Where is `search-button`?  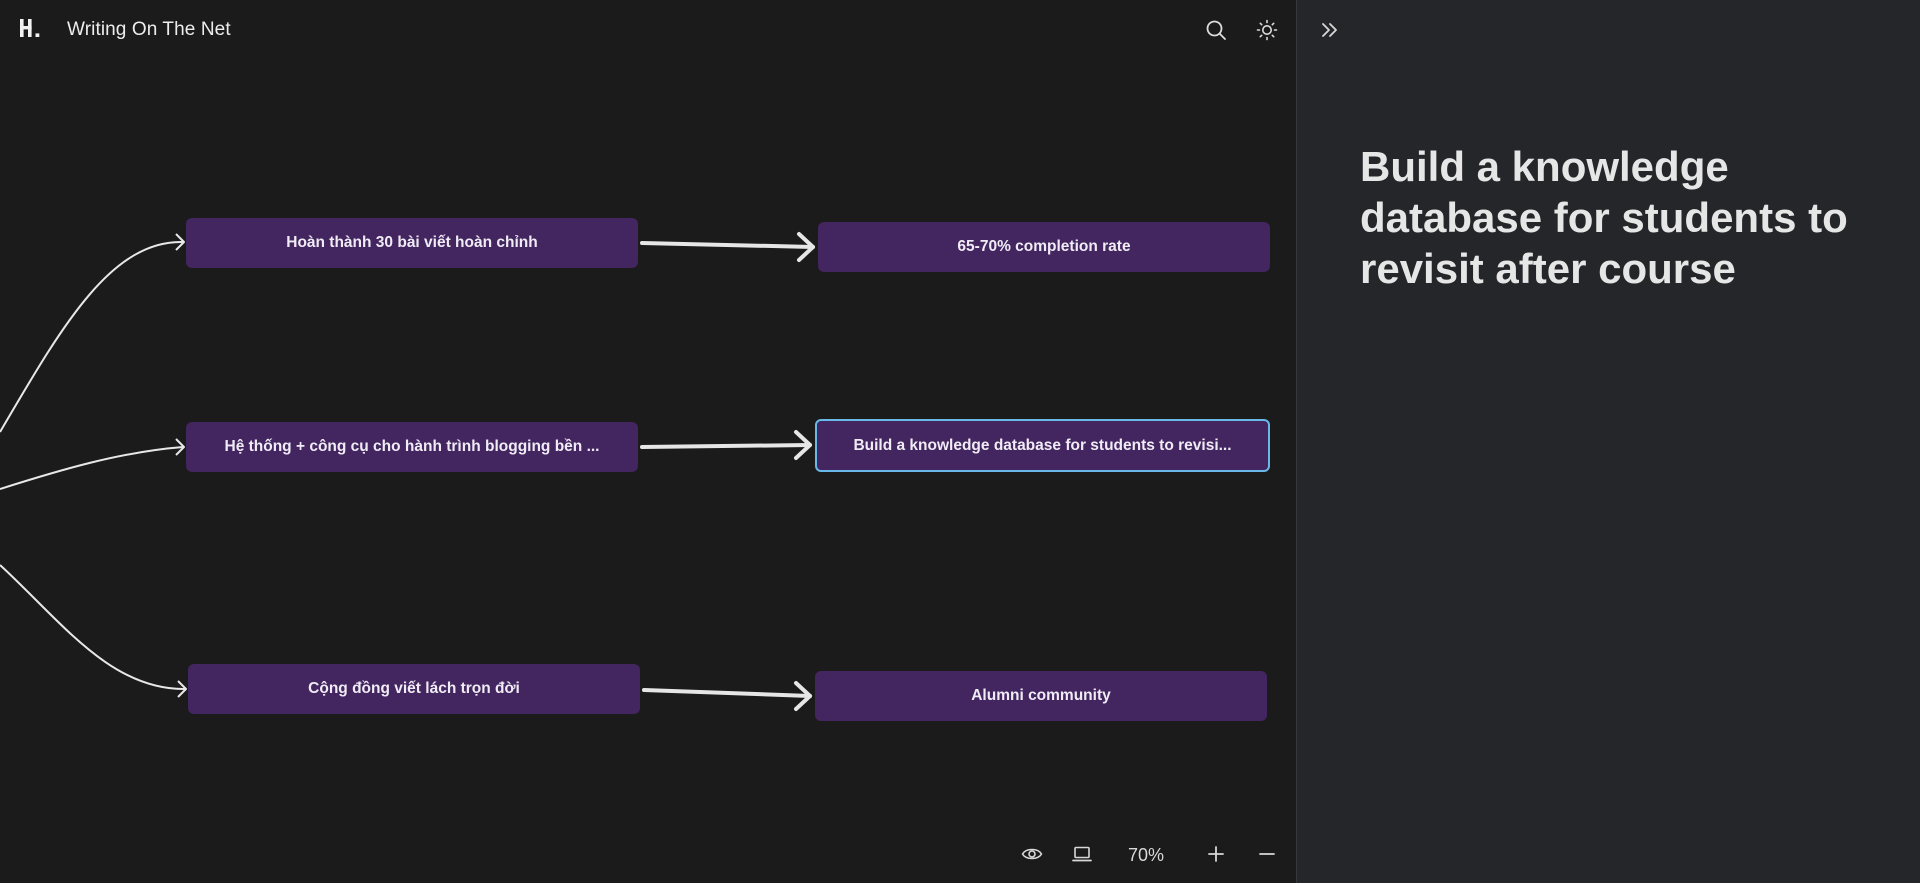
search-button is located at coordinates (1216, 30).